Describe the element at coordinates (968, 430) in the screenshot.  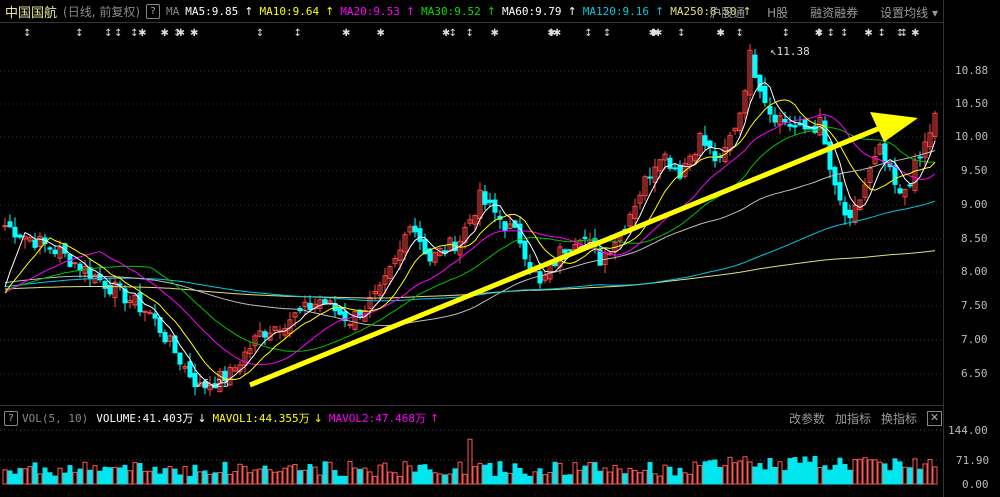
I see `vol-axis-label: 144.00` at that location.